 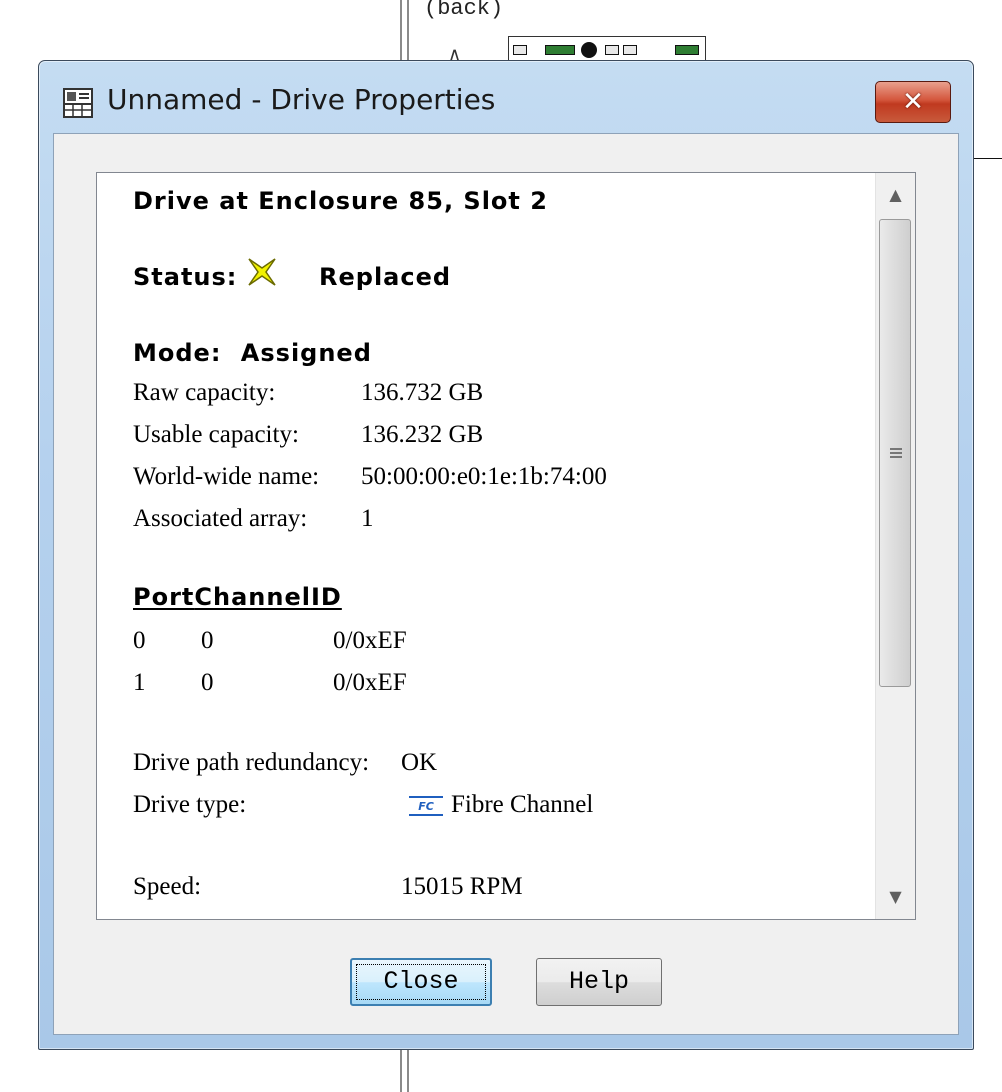 What do you see at coordinates (895, 897) in the screenshot?
I see `scroll-down-arrow-icon: ▼` at bounding box center [895, 897].